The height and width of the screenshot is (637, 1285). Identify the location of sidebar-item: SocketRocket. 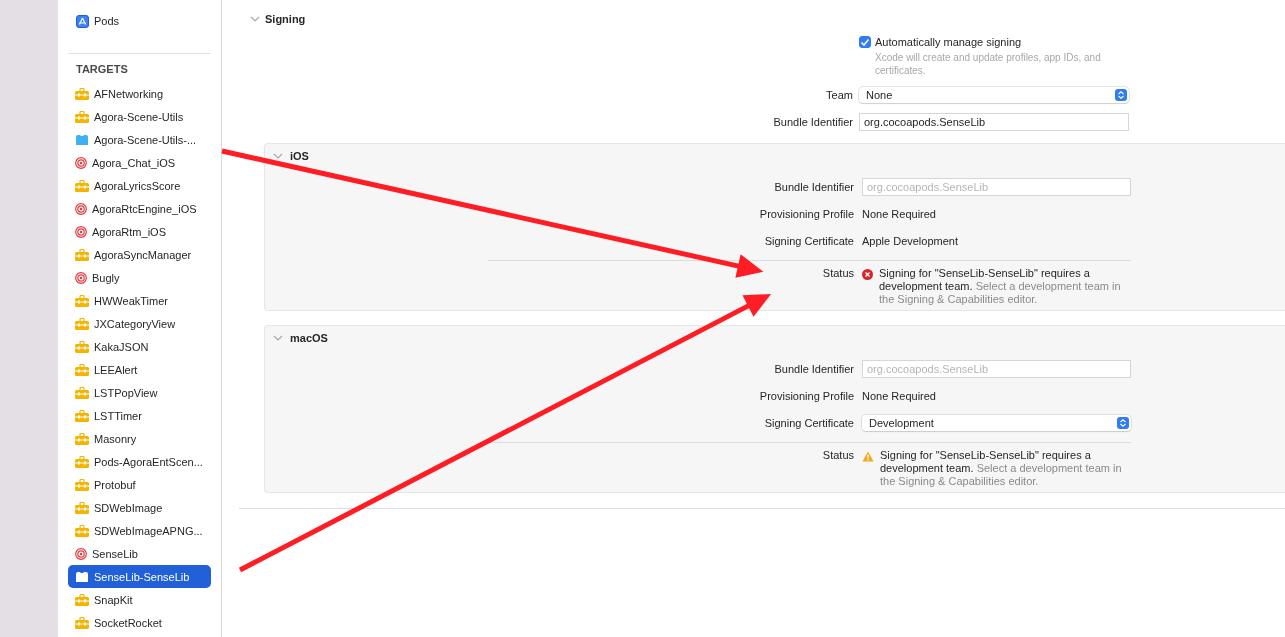
(139, 622).